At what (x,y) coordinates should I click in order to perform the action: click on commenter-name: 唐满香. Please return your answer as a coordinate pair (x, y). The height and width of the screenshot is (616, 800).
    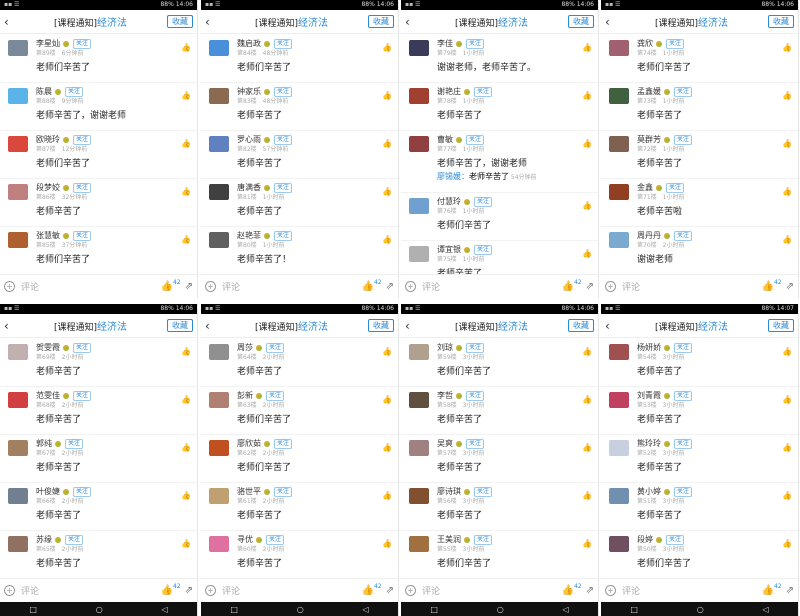
    Looking at the image, I should click on (249, 187).